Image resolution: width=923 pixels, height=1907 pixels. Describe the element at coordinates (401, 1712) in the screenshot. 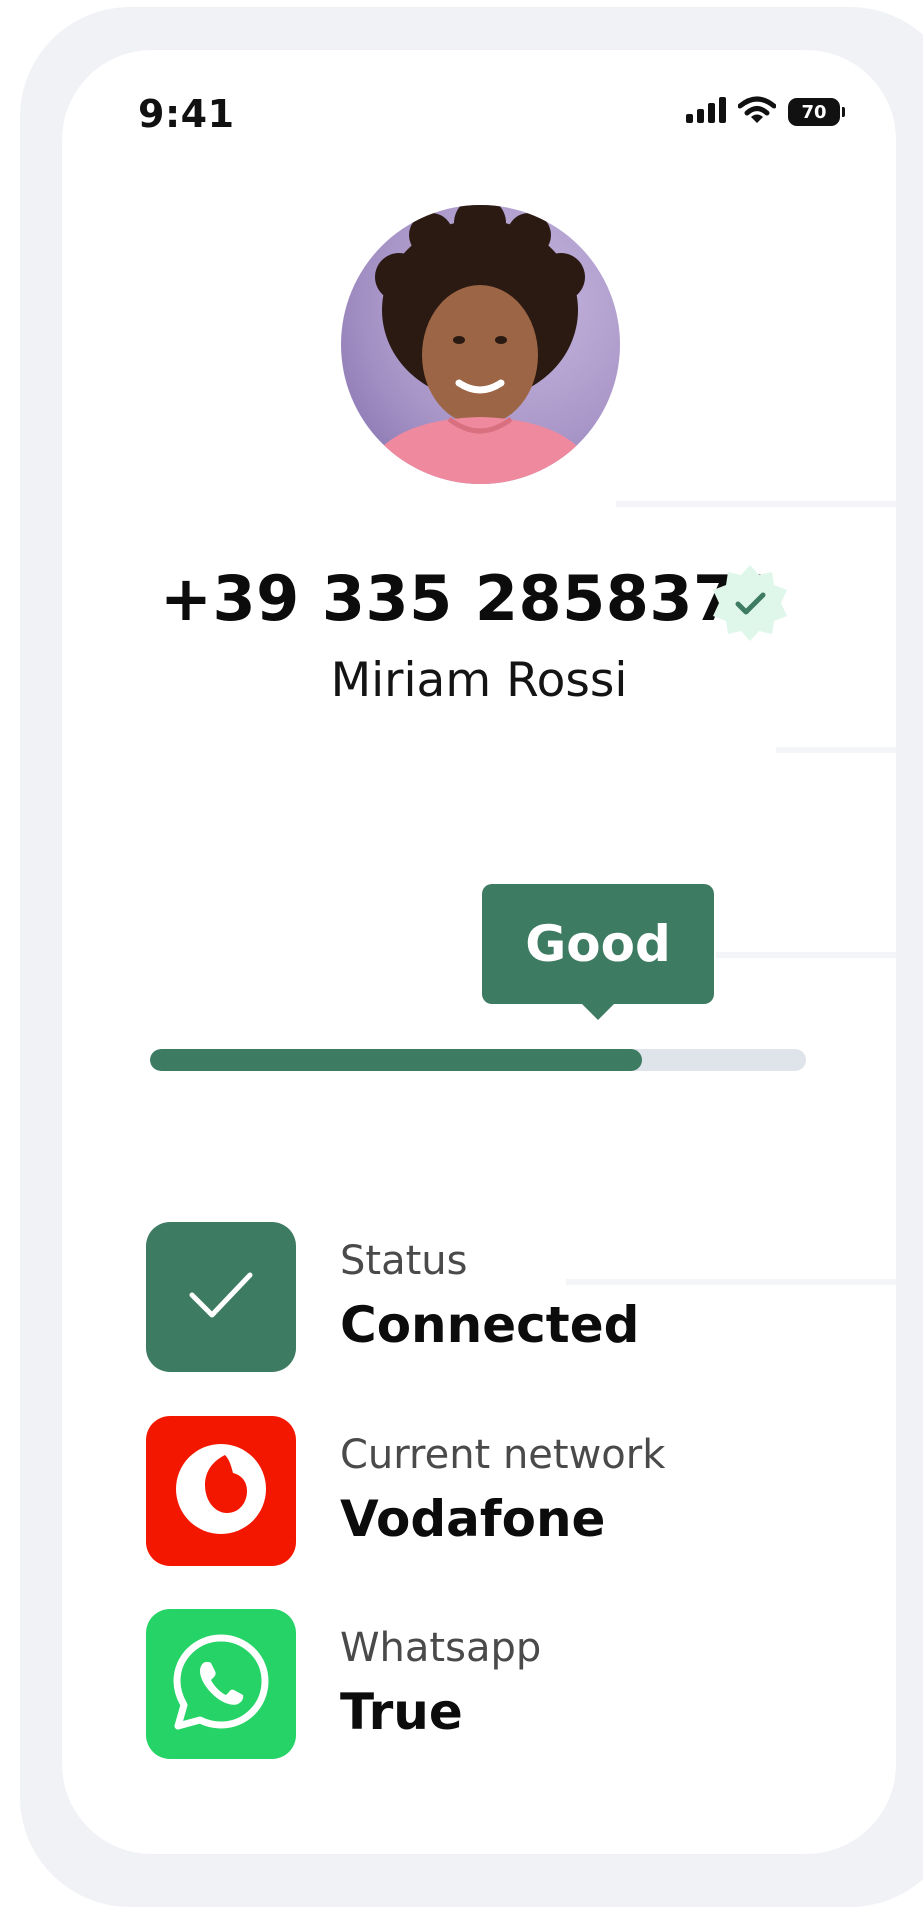

I see `whatsapp-value: True` at that location.